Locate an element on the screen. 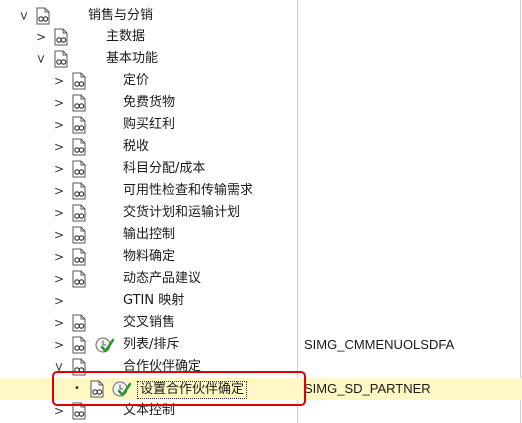 This screenshot has width=522, height=423. tree-node-dynamic-product-proposal: > 动态产品建议 is located at coordinates (261, 279).